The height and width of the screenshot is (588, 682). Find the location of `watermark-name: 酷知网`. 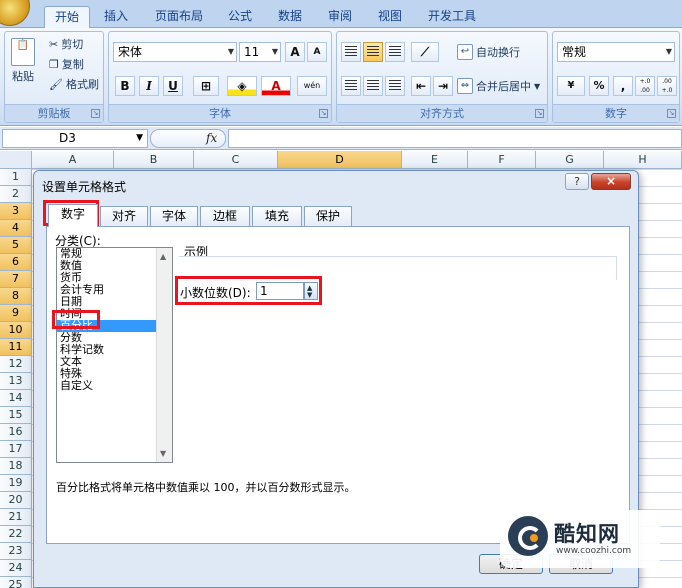

watermark-name: 酷知网 is located at coordinates (587, 534).